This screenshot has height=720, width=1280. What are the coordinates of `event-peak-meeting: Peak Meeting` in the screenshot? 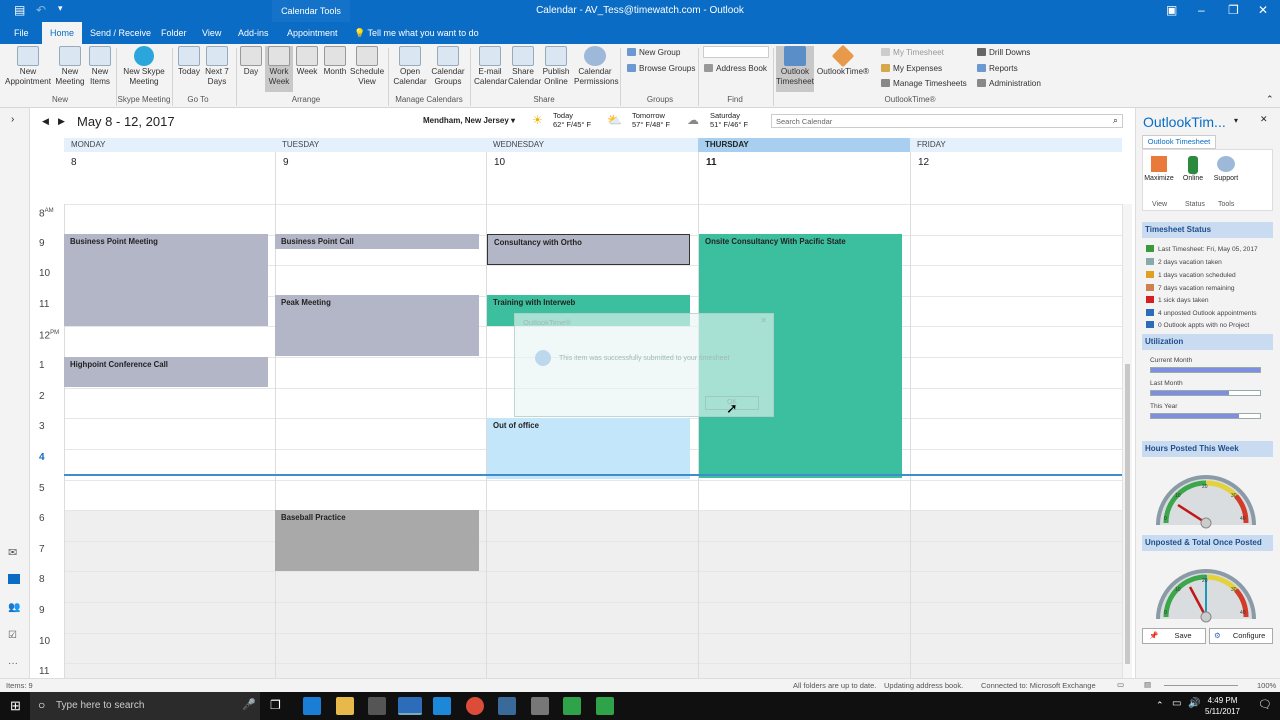 It's located at (377, 325).